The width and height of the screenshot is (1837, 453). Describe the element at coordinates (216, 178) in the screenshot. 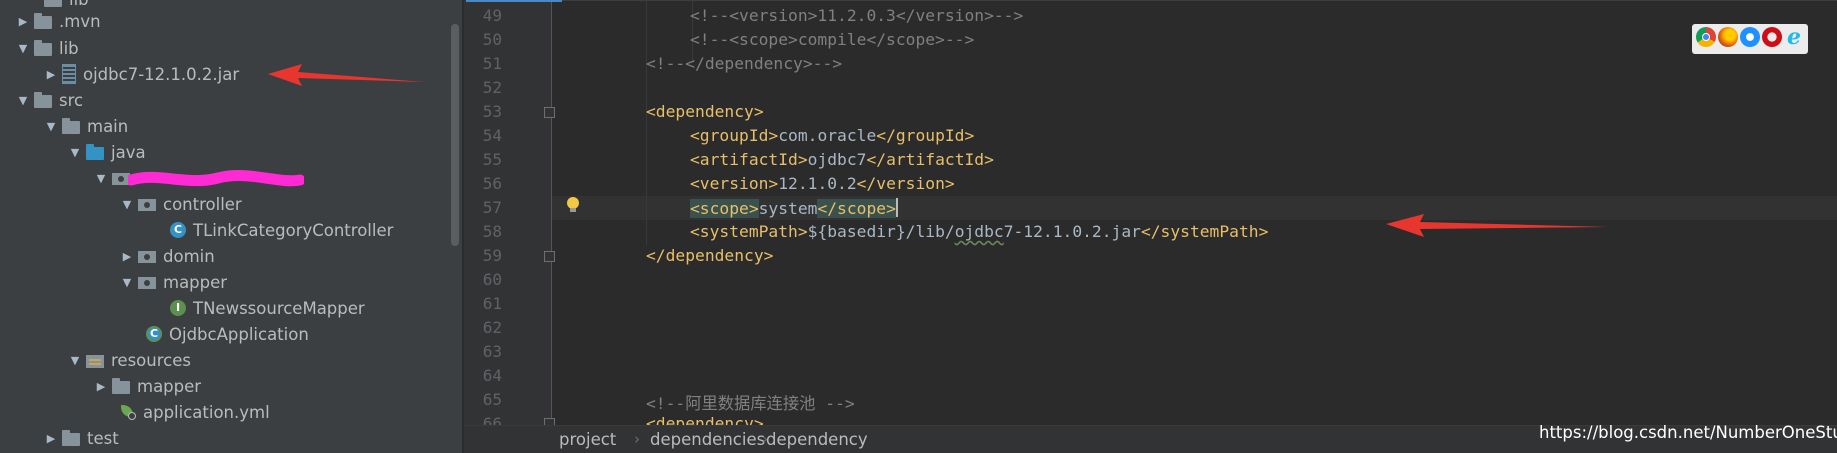

I see `redaction-scribble` at that location.